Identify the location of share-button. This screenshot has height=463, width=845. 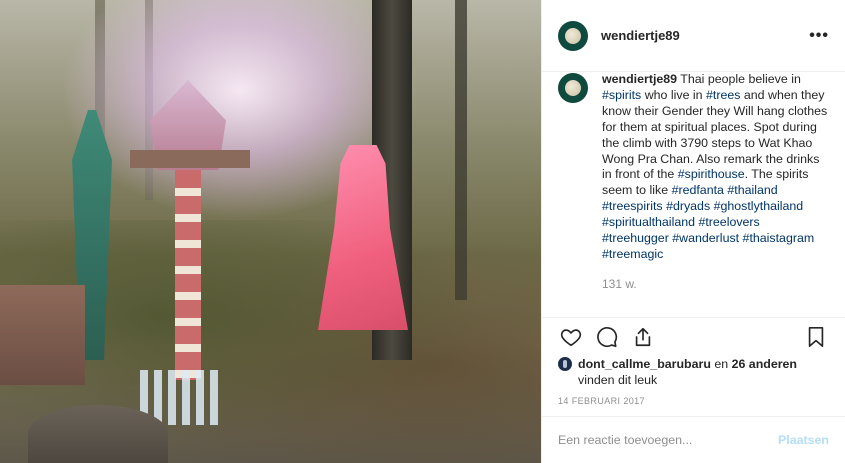
(643, 337).